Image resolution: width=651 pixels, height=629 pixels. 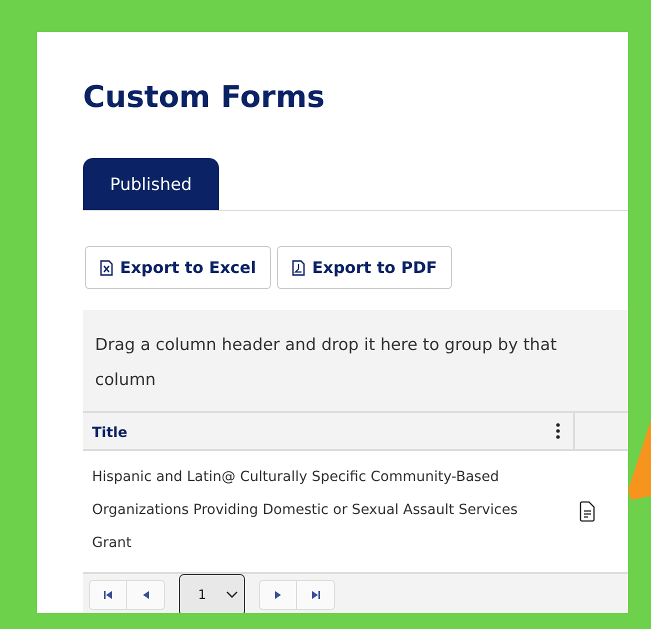 I want to click on next-page-button, so click(x=278, y=595).